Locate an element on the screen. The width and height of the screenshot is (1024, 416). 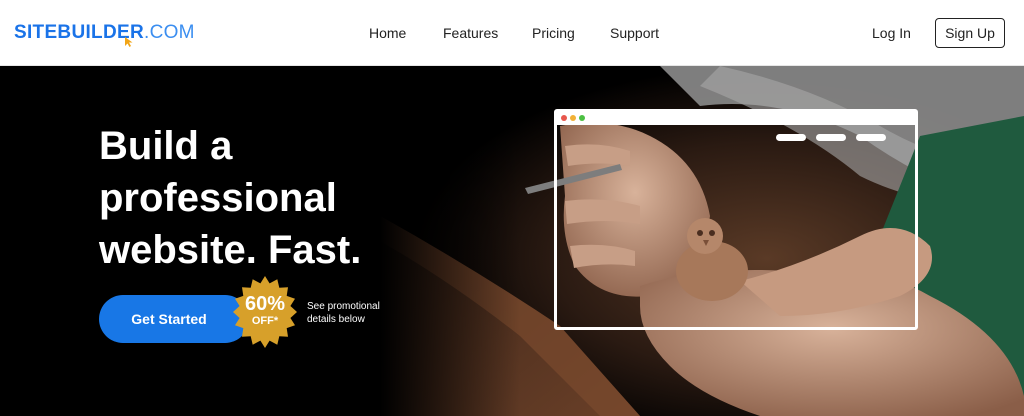
site-logo: SITEBUILDER.COM is located at coordinates (104, 34).